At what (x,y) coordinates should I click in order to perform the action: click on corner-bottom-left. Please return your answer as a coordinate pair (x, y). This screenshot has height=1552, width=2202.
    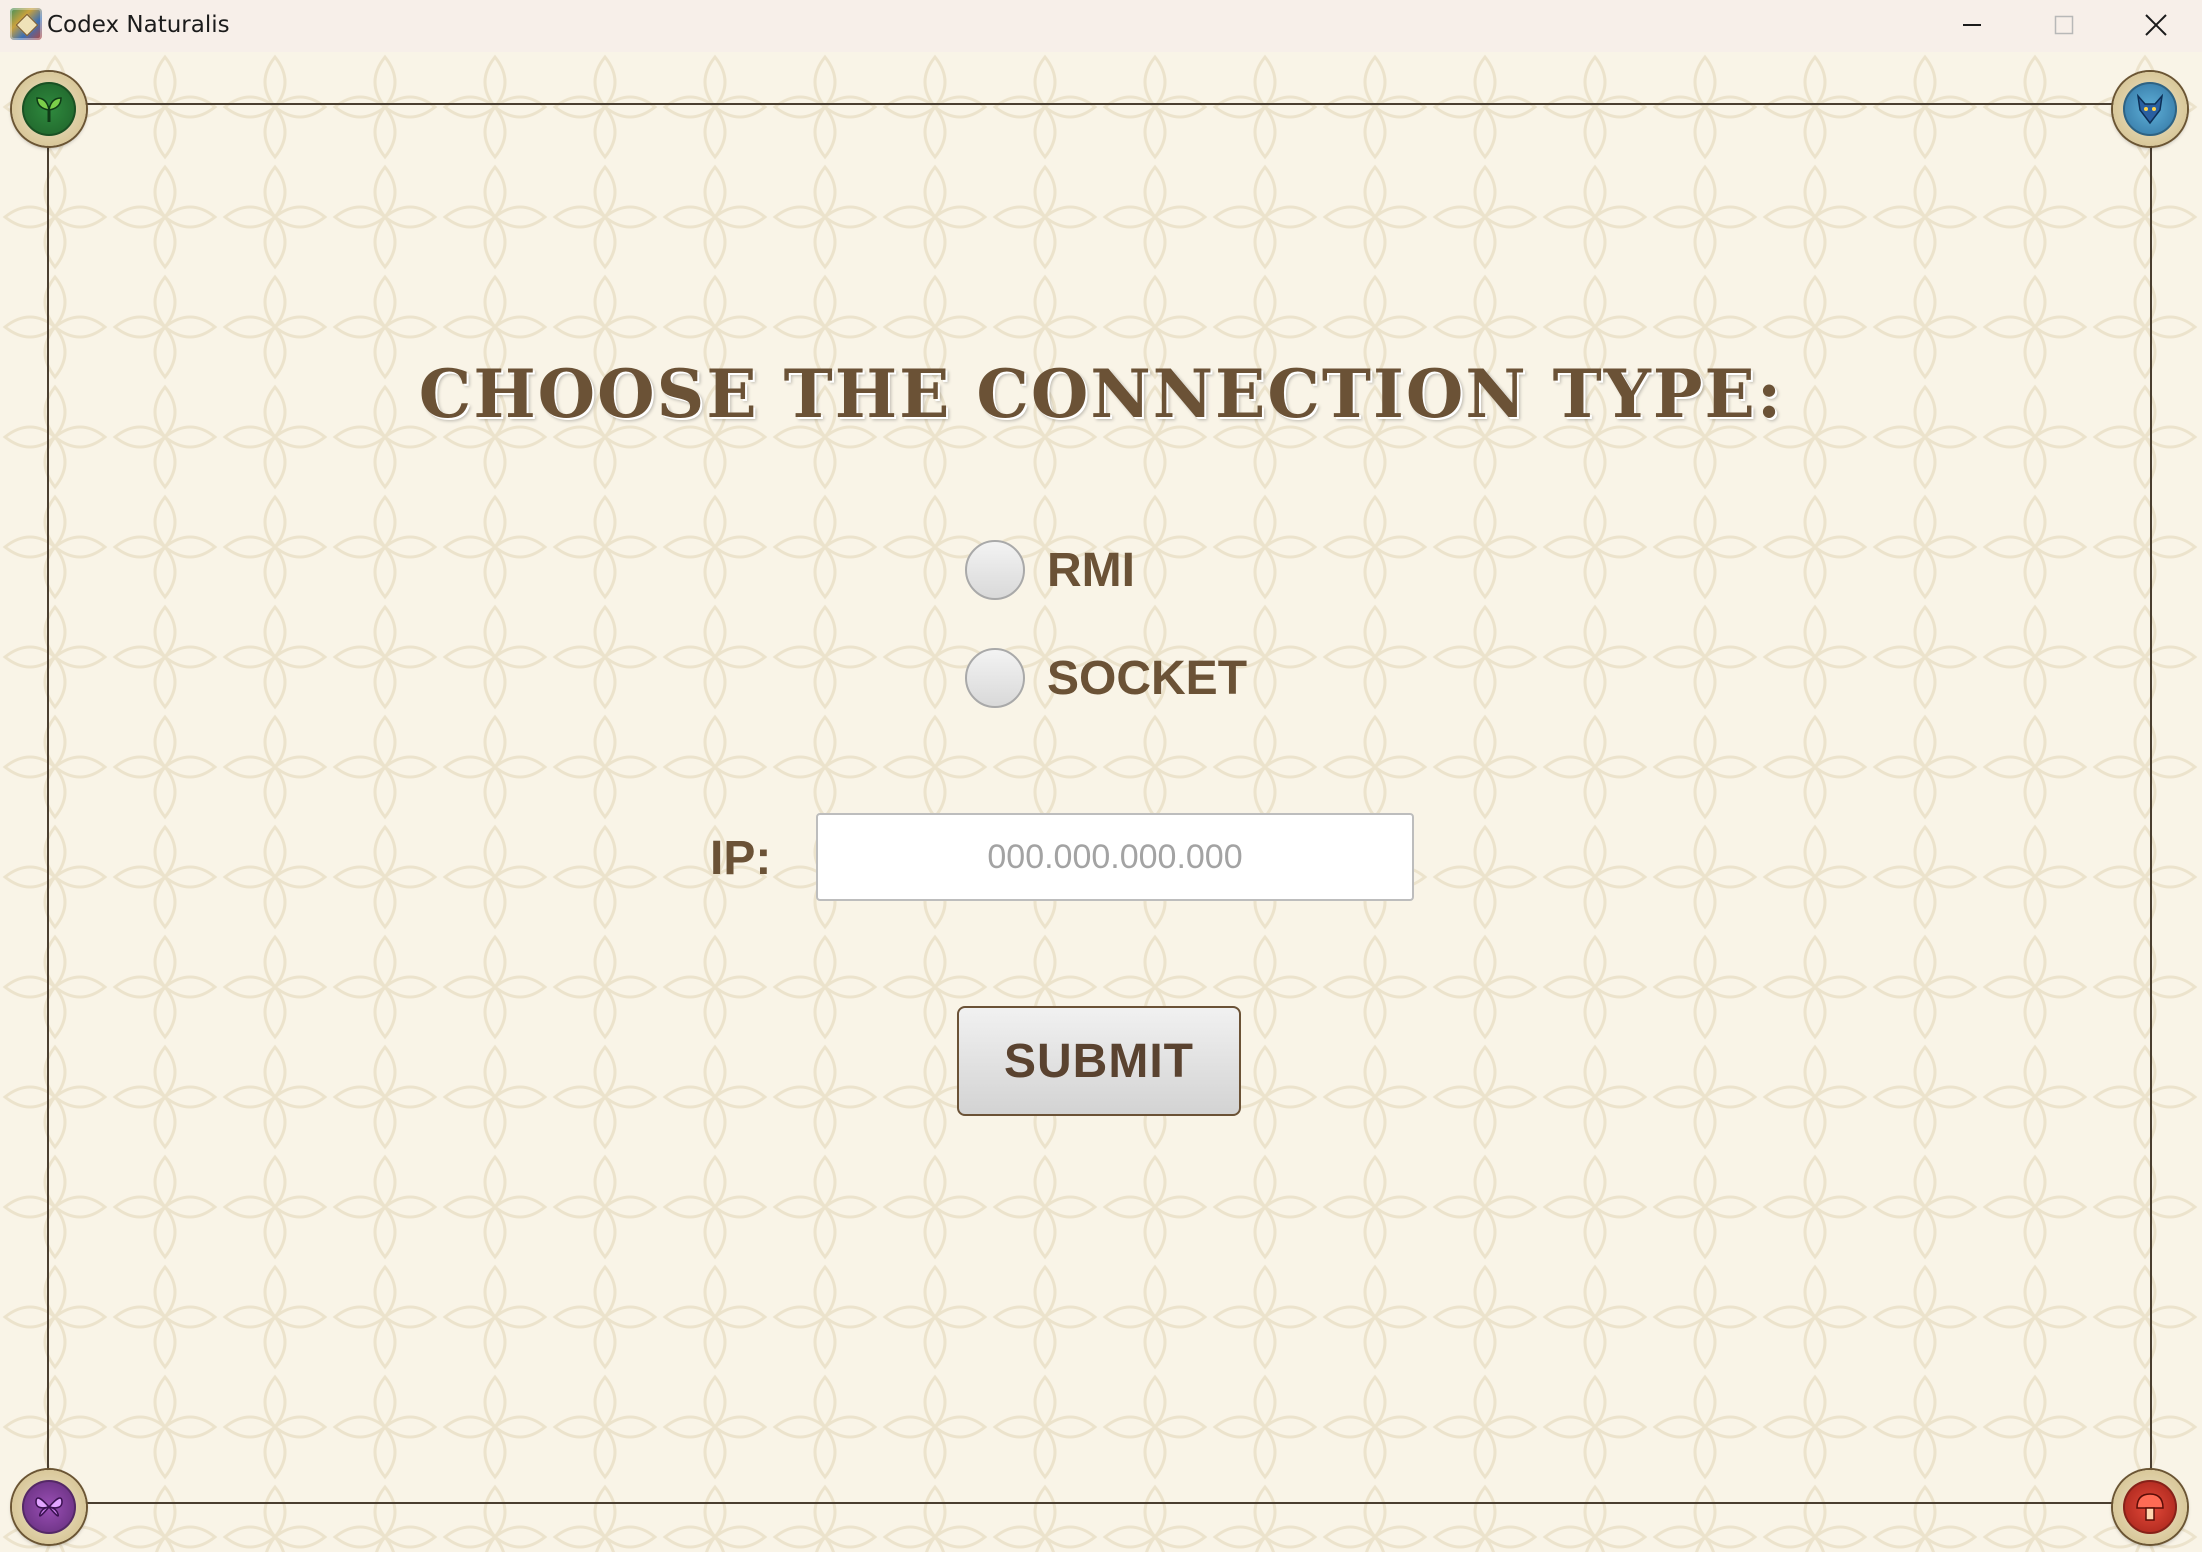
    Looking at the image, I should click on (49, 1507).